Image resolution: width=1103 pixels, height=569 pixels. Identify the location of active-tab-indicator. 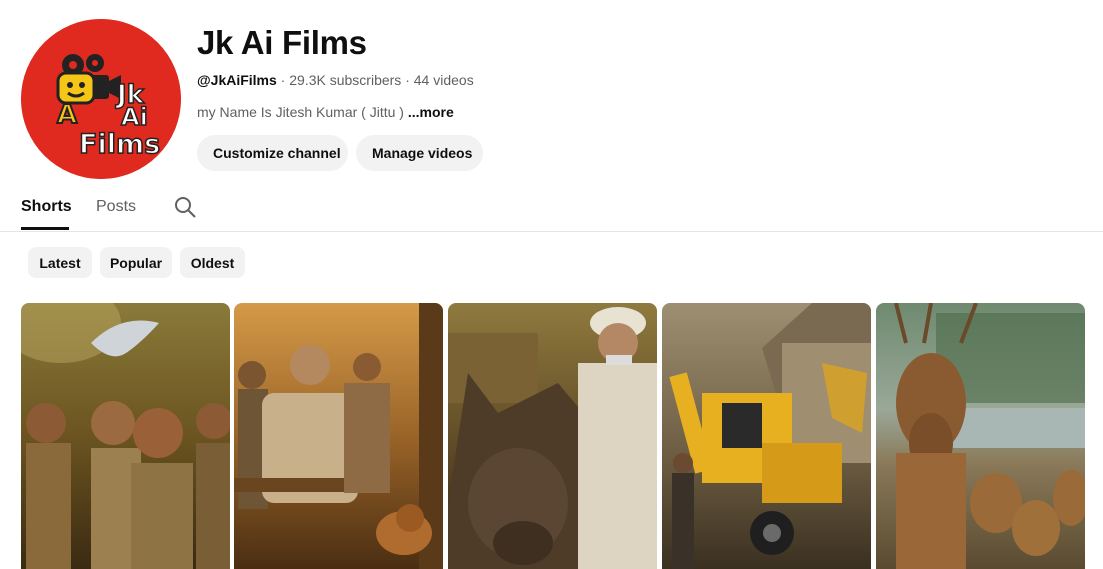
(45, 228).